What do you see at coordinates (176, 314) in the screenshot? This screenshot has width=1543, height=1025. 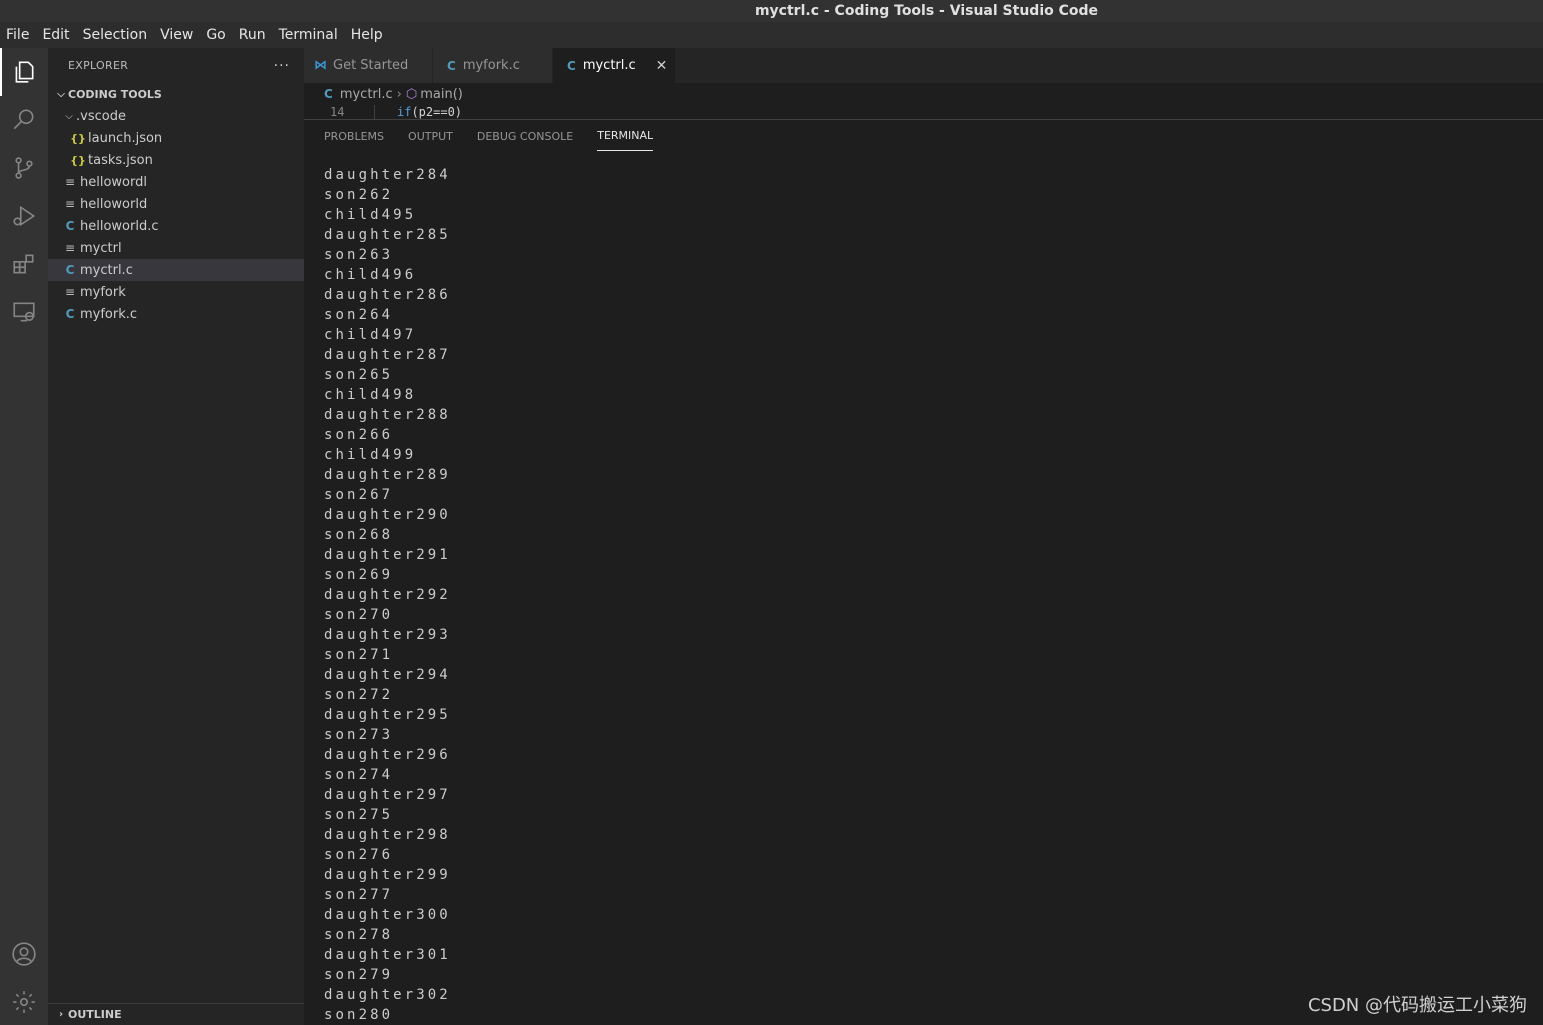 I see `file-myfork-c: C myfork.c` at bounding box center [176, 314].